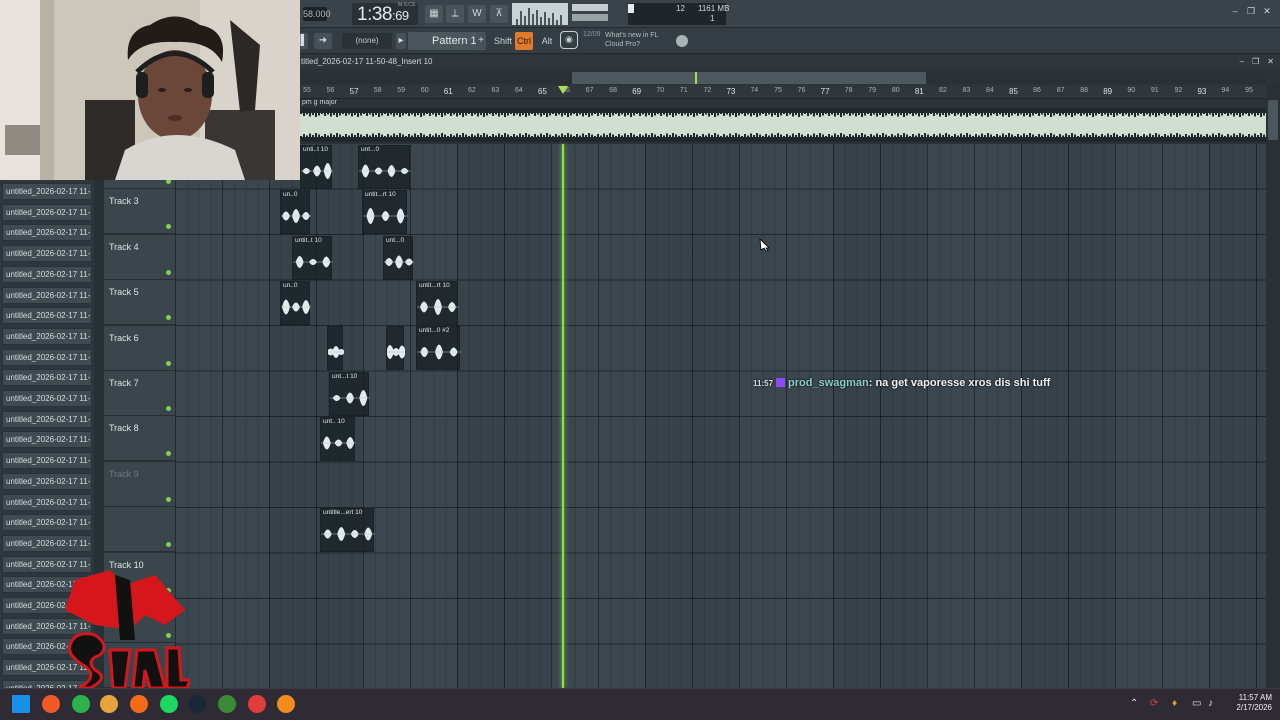 This screenshot has width=1280, height=720. I want to click on audio-clip: unti..t 10, so click(316, 167).